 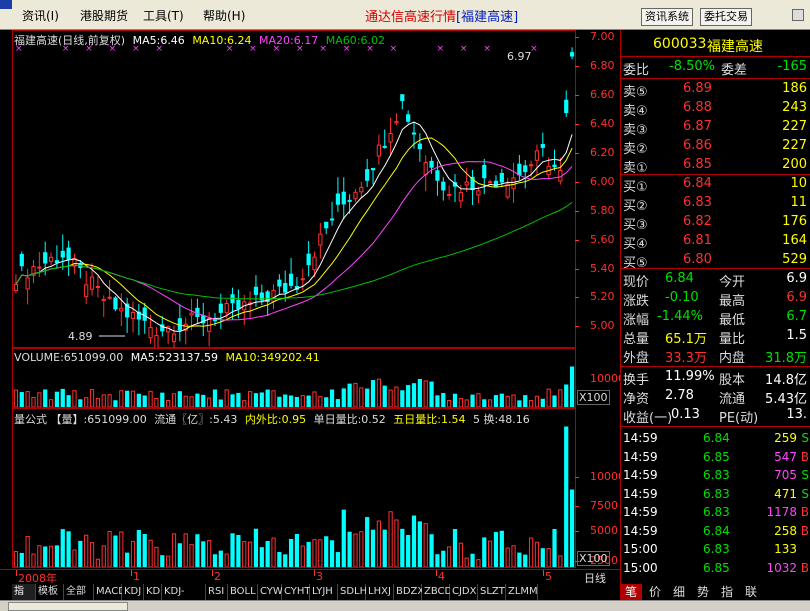 I want to click on quote-tab: 细, so click(x=679, y=592).